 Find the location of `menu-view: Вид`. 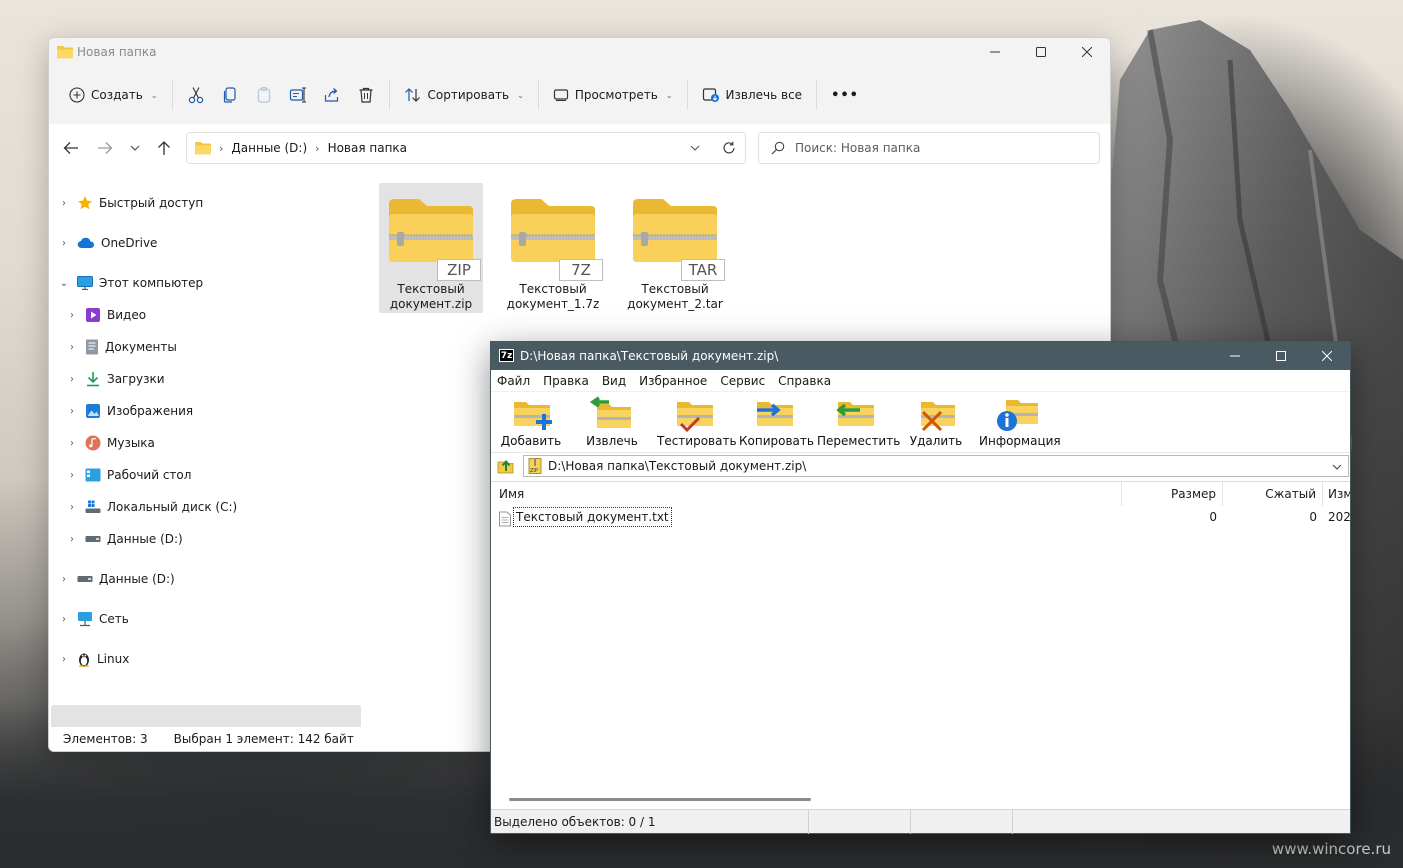

menu-view: Вид is located at coordinates (614, 381).